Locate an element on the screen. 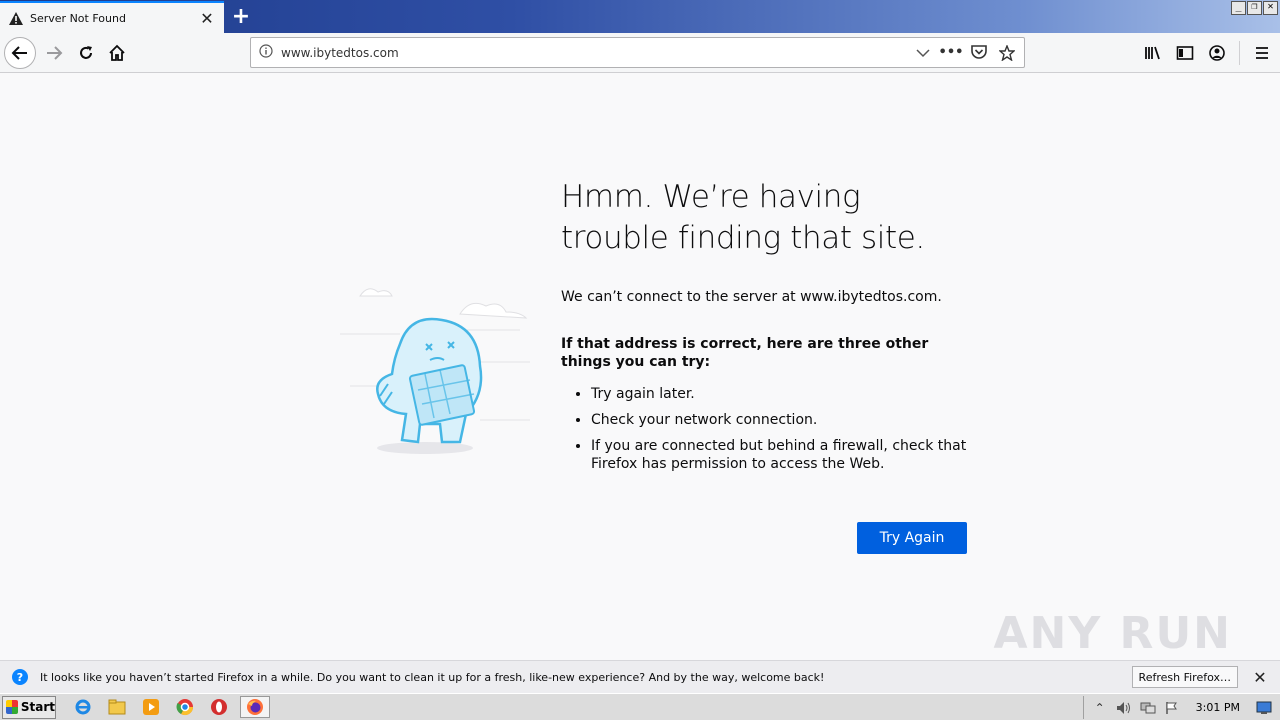  windows-taskbar: Start ⌃ 3:01 PM is located at coordinates (640, 706).